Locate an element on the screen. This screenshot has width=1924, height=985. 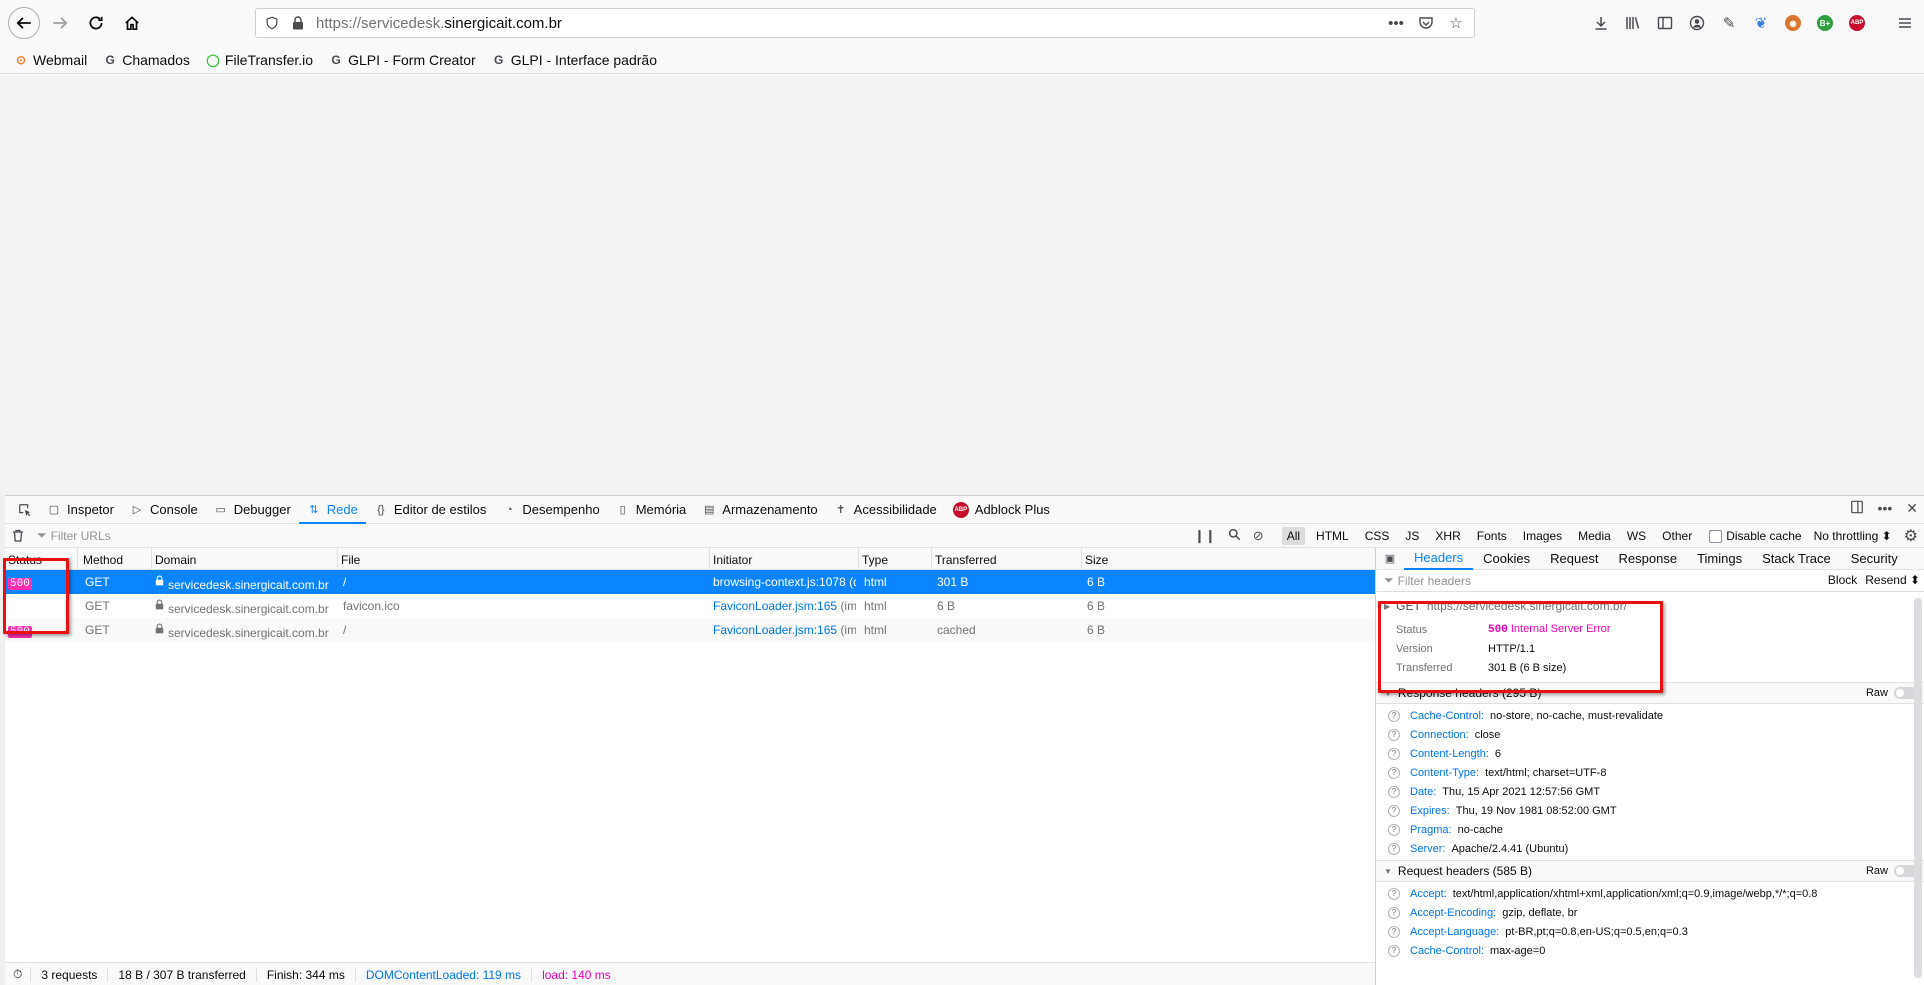
bookmark-item: G Chamados is located at coordinates (146, 60).